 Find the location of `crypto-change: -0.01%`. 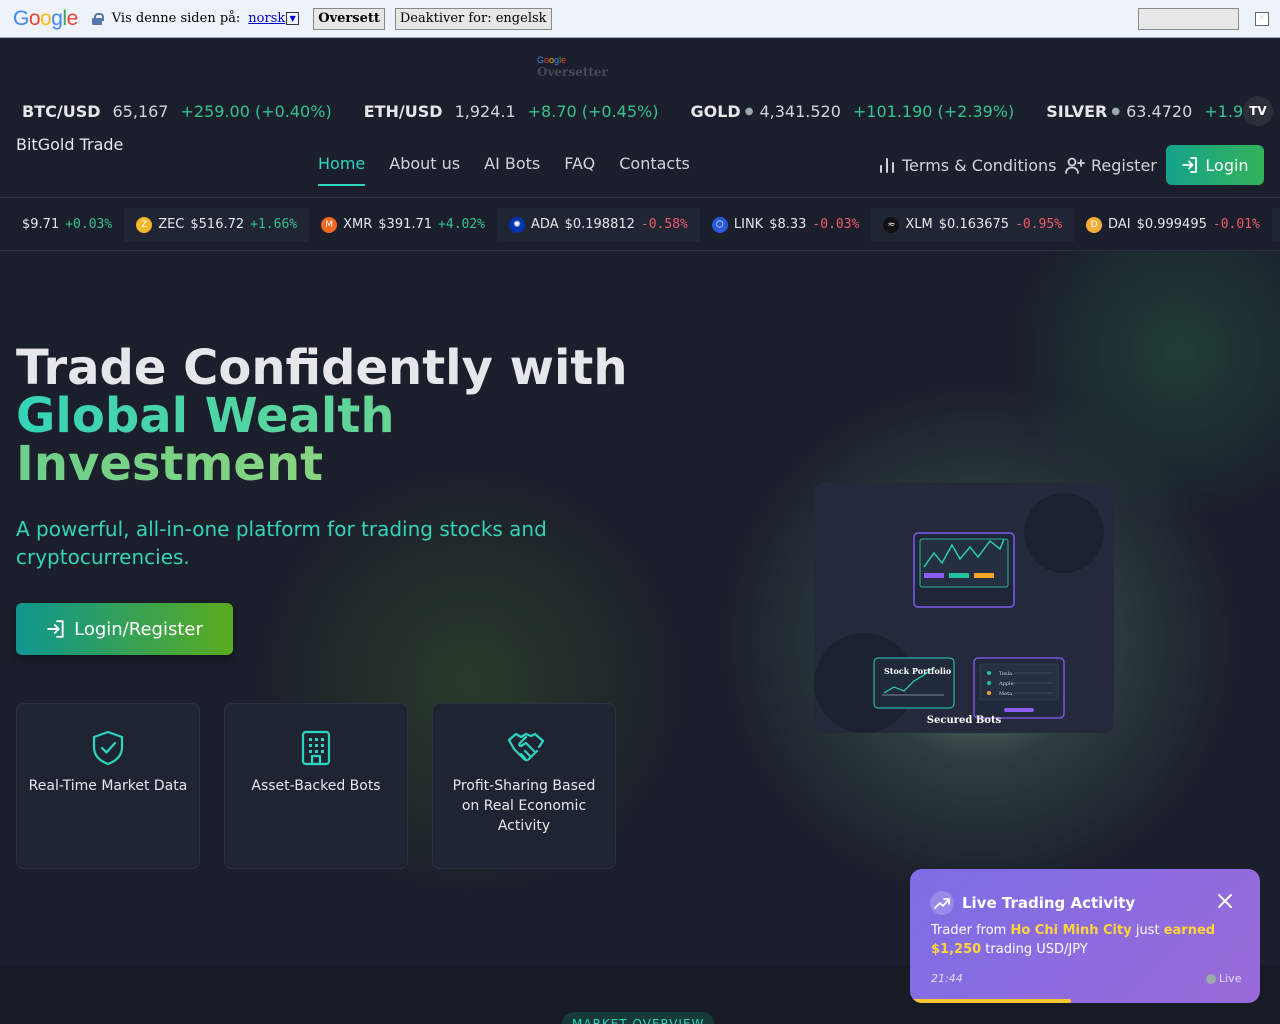

crypto-change: -0.01% is located at coordinates (1236, 224).